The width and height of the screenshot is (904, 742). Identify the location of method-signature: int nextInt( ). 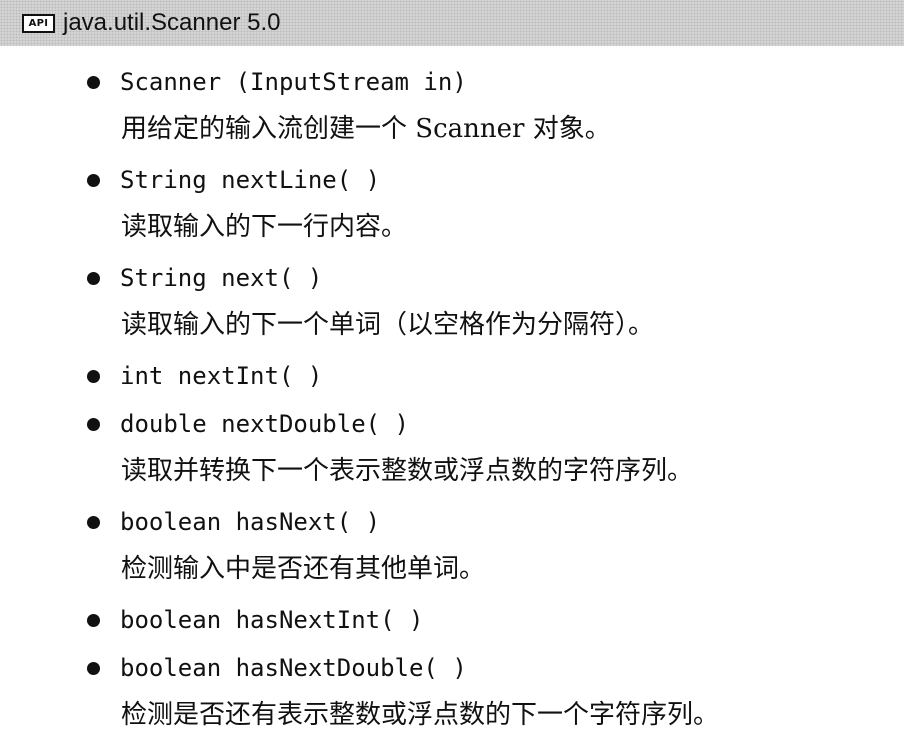
(221, 376).